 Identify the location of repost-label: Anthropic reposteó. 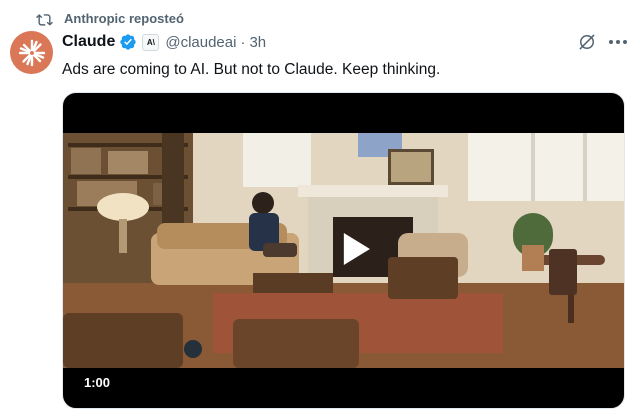
(124, 18).